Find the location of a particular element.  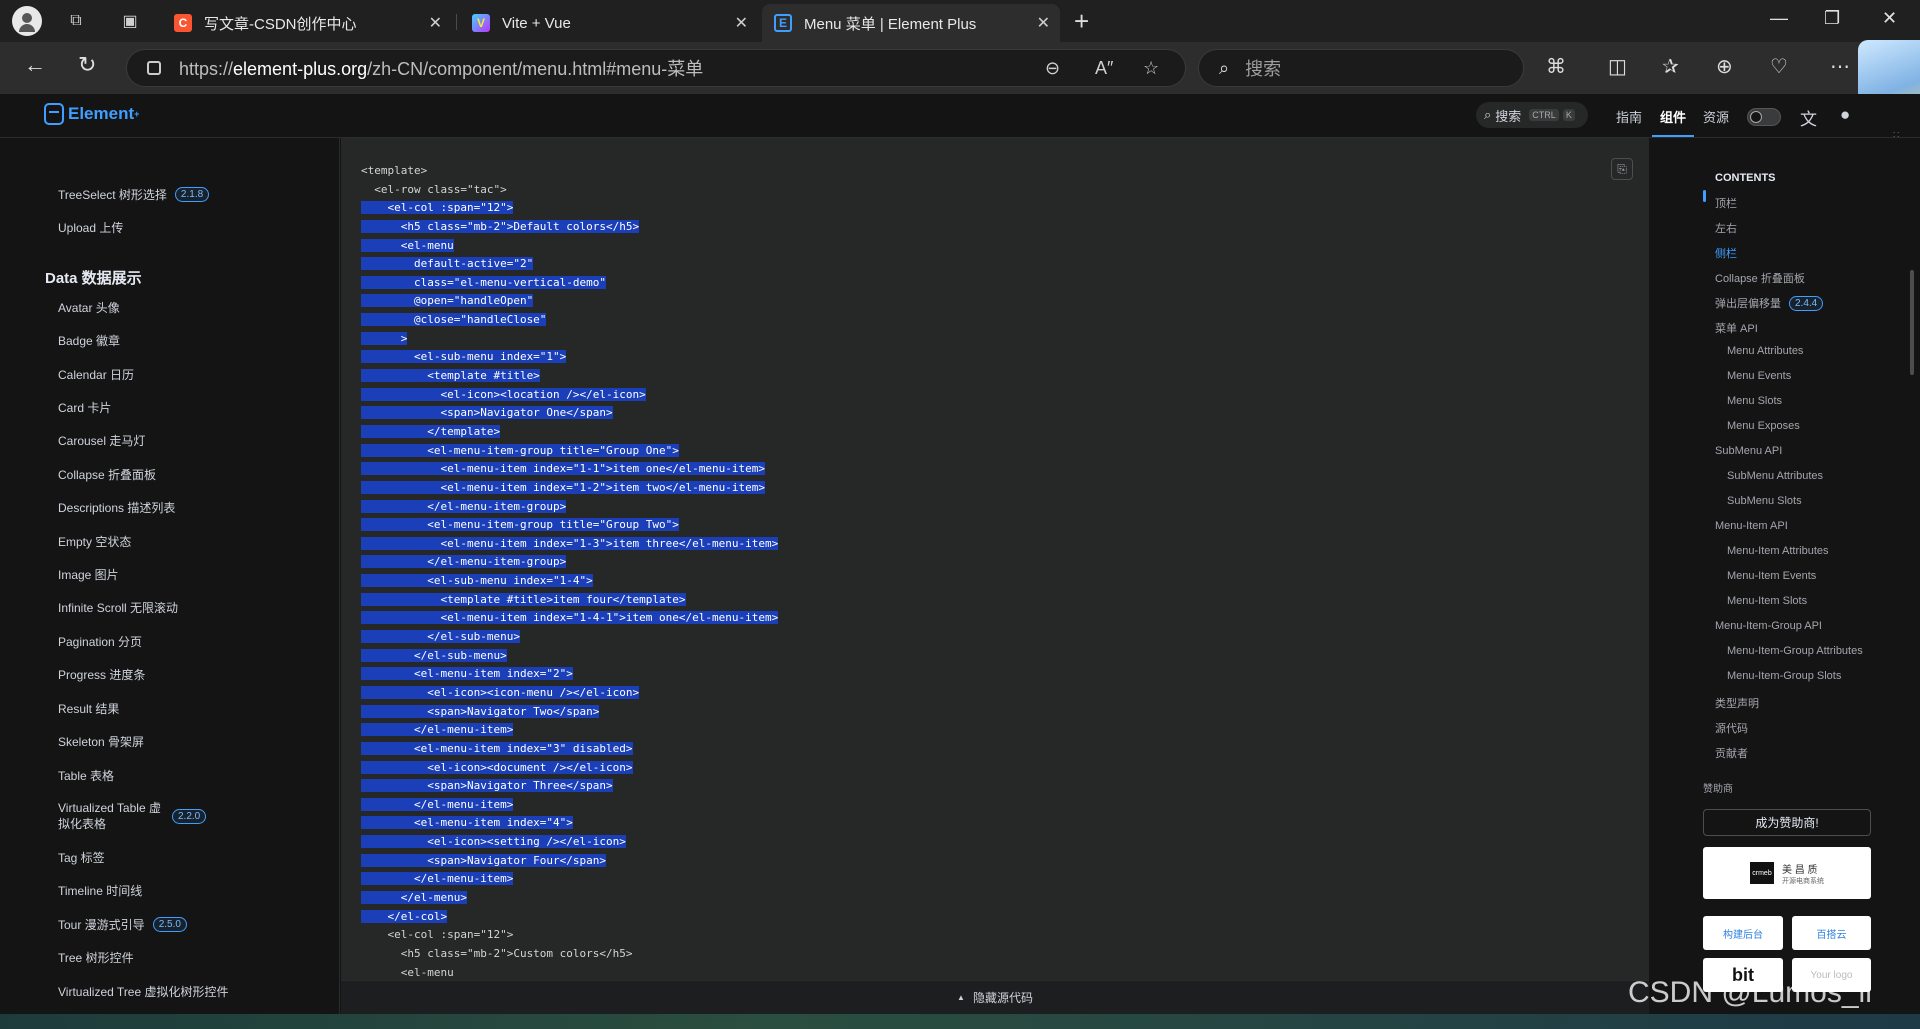

toc-item: 顶栏 is located at coordinates (1726, 203).